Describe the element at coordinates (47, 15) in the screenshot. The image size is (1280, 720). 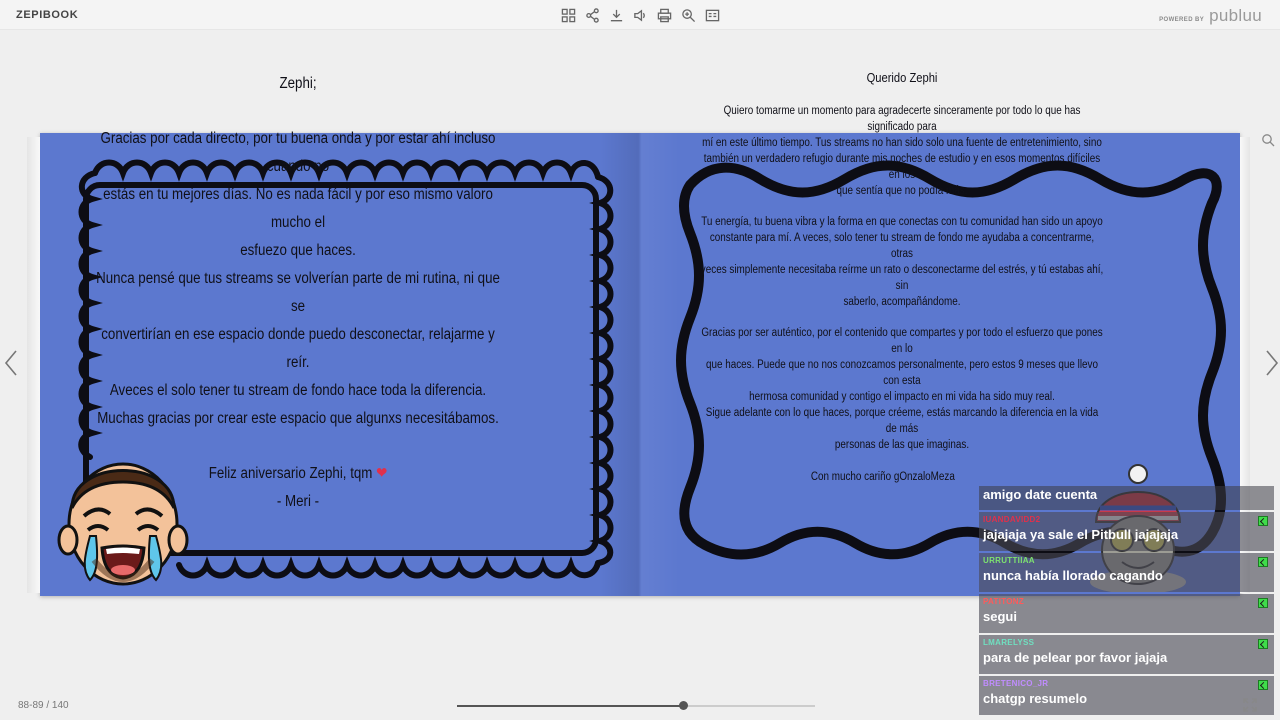
I see `brand-title: ZEPIBOOK` at that location.